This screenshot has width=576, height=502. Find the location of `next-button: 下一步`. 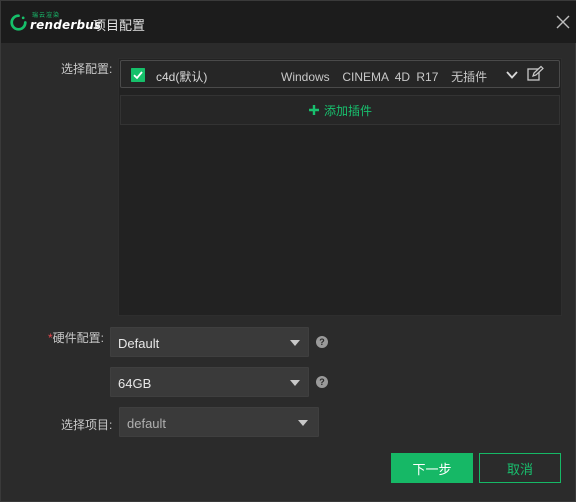

next-button: 下一步 is located at coordinates (432, 468).